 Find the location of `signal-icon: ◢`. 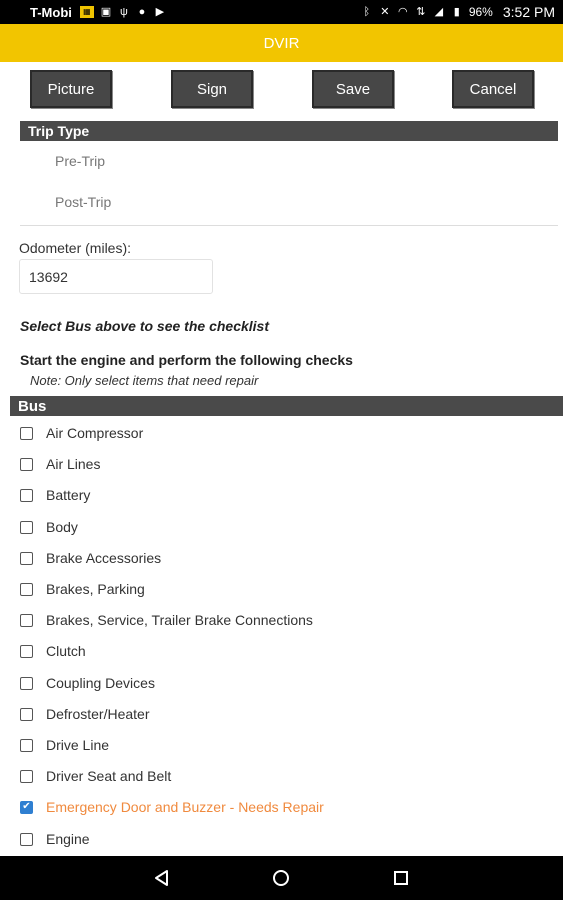

signal-icon: ◢ is located at coordinates (439, 12).